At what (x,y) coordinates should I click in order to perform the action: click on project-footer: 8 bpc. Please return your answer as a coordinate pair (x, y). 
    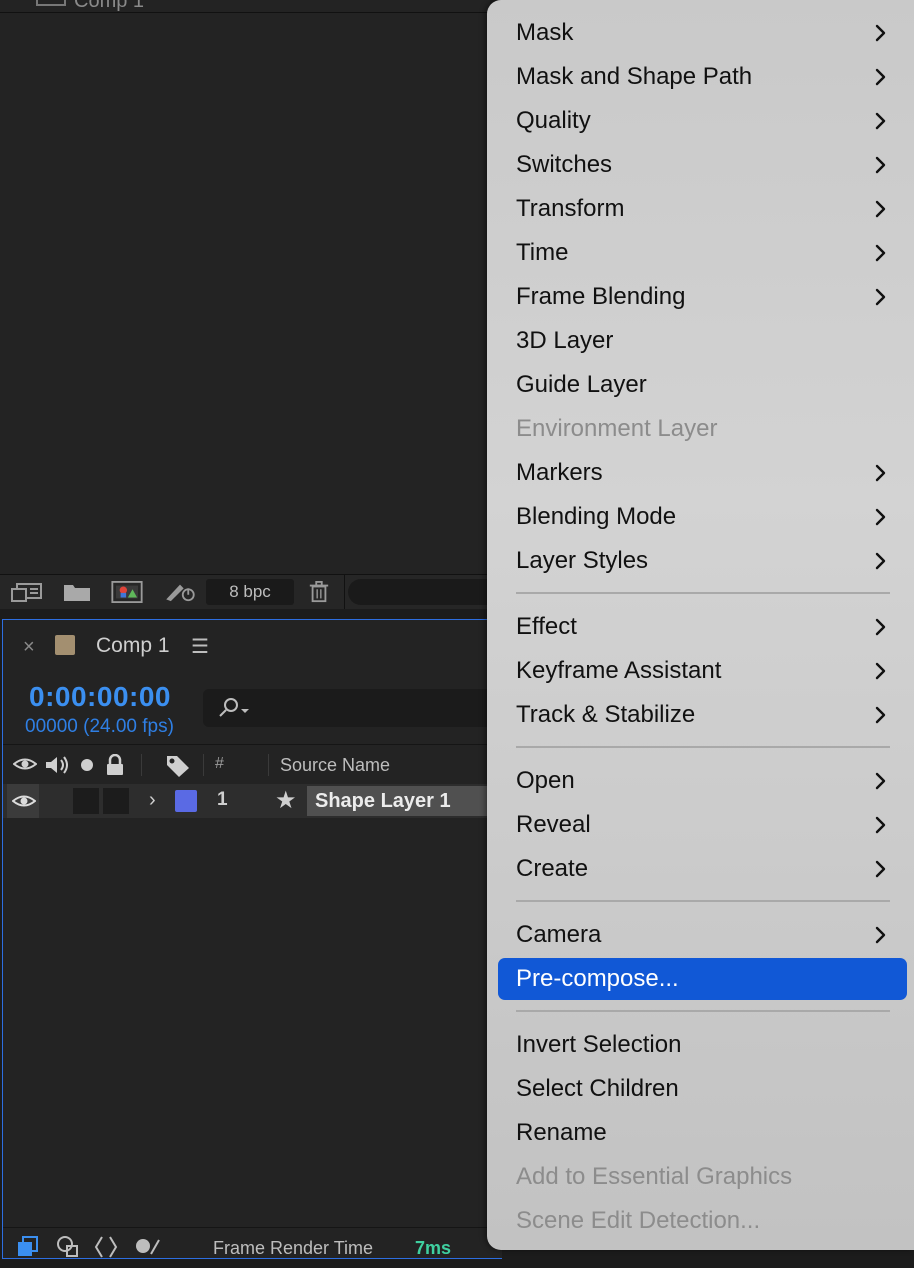
    Looking at the image, I should click on (254, 591).